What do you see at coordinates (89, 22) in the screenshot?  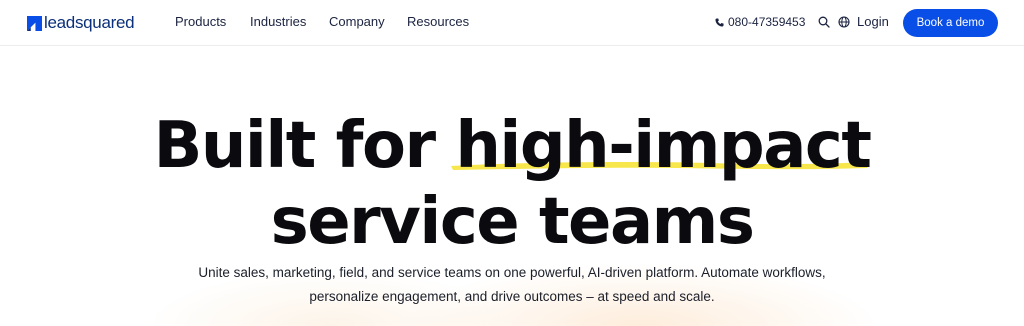 I see `logo-text: leadsquared` at bounding box center [89, 22].